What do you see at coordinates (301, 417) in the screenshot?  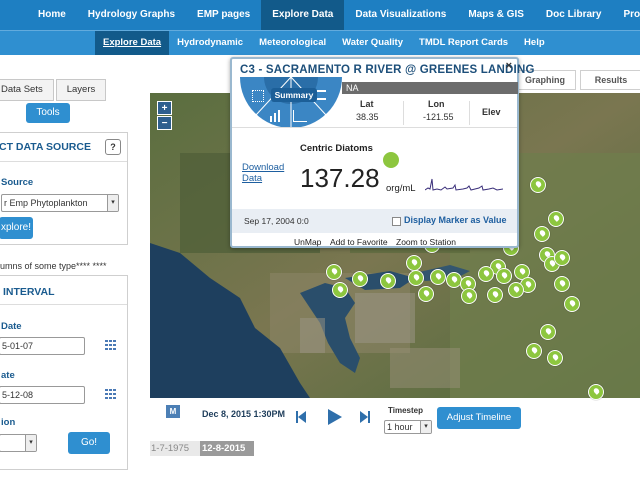 I see `skip-back-icon` at bounding box center [301, 417].